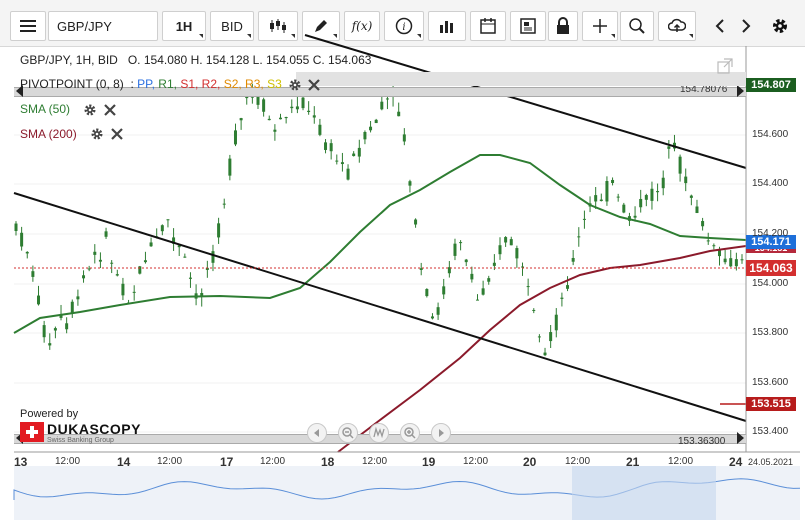 The image size is (805, 520). I want to click on x-axis-tick-label: 13, so click(21, 462).